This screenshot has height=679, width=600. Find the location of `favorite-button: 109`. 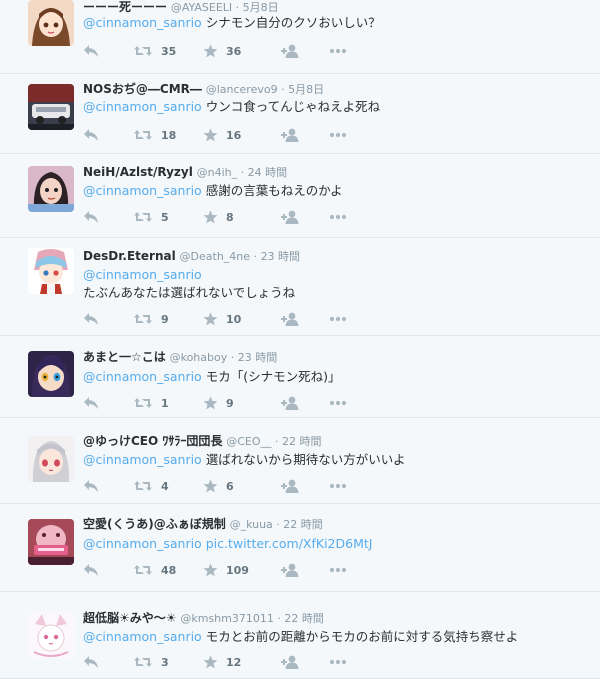

favorite-button: 109 is located at coordinates (226, 570).